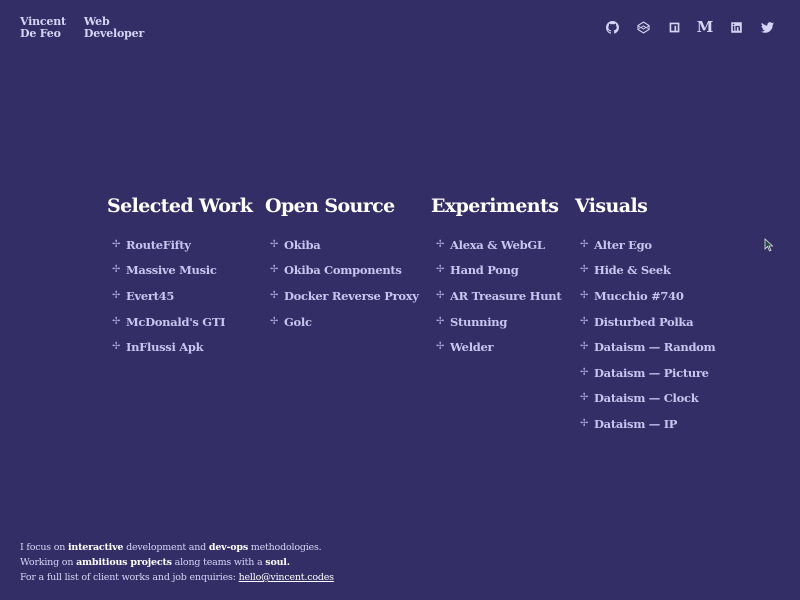  What do you see at coordinates (478, 322) in the screenshot?
I see `project-link: Stunning` at bounding box center [478, 322].